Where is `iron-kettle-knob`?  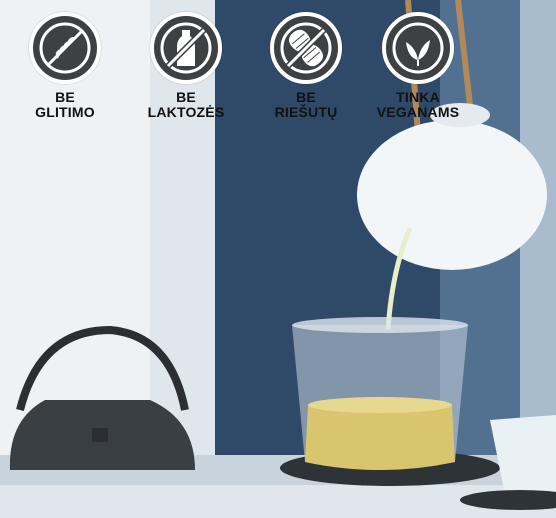
iron-kettle-knob is located at coordinates (100, 435).